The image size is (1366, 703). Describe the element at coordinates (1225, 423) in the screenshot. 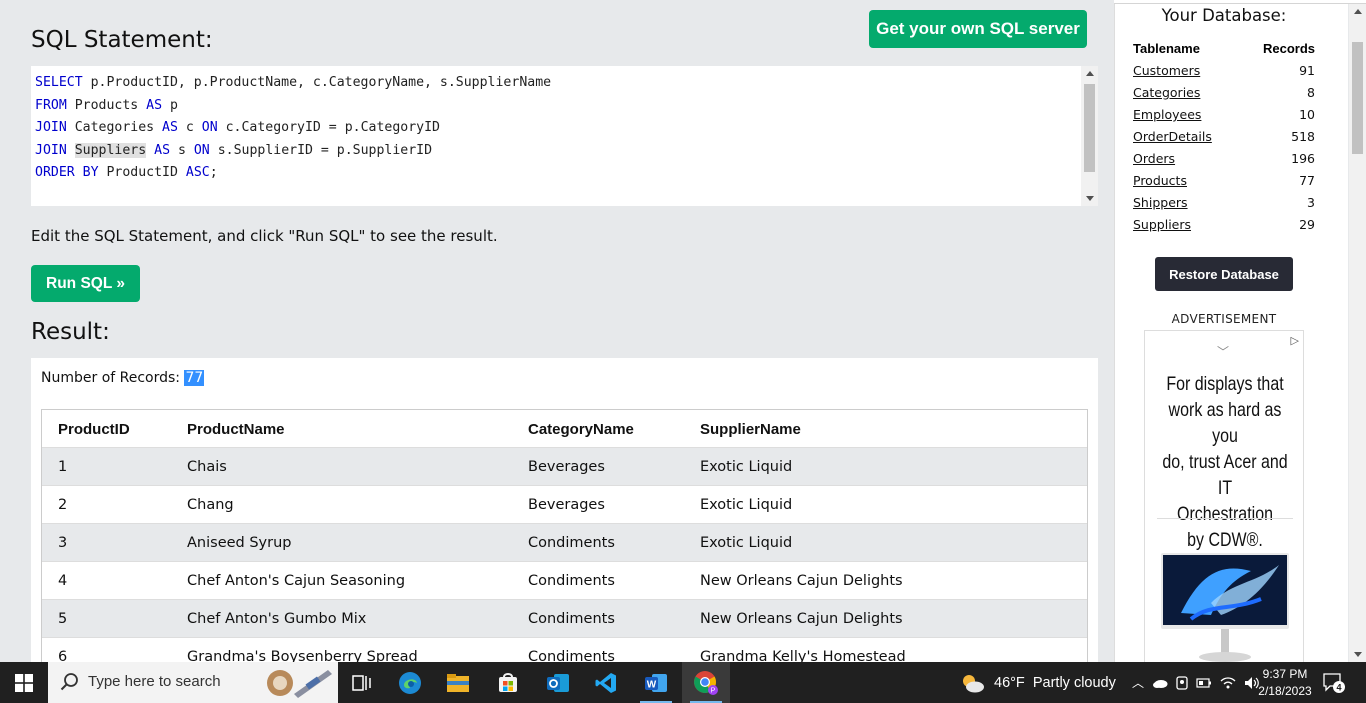

I see `ad-text-line: work as hard as you` at that location.